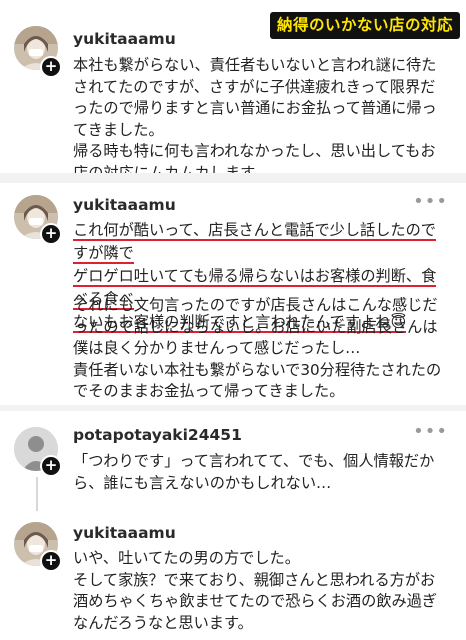 Image resolution: width=466 pixels, height=640 pixels. I want to click on highlight-line: これ何が酷いって、店長さんと電話で少し話したのですが隣で, so click(254, 242).